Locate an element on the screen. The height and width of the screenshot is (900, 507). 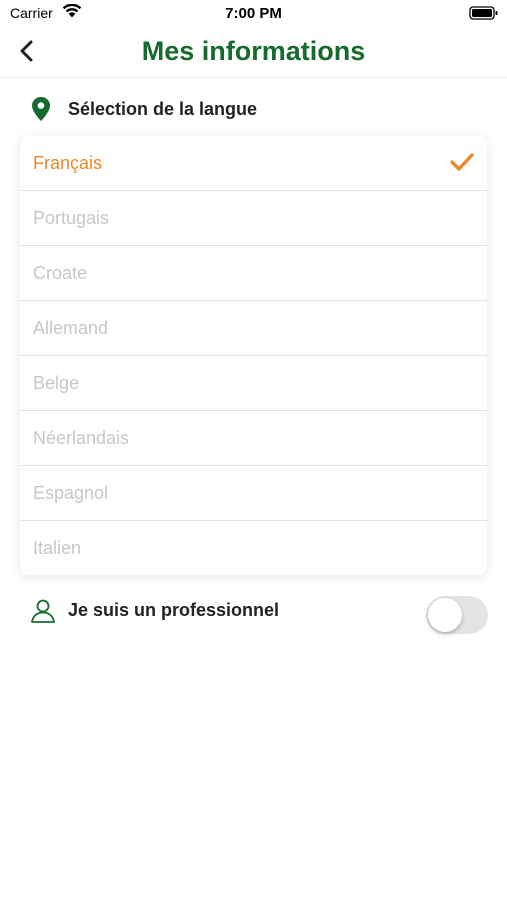
language-option-francais: Français is located at coordinates (253, 163).